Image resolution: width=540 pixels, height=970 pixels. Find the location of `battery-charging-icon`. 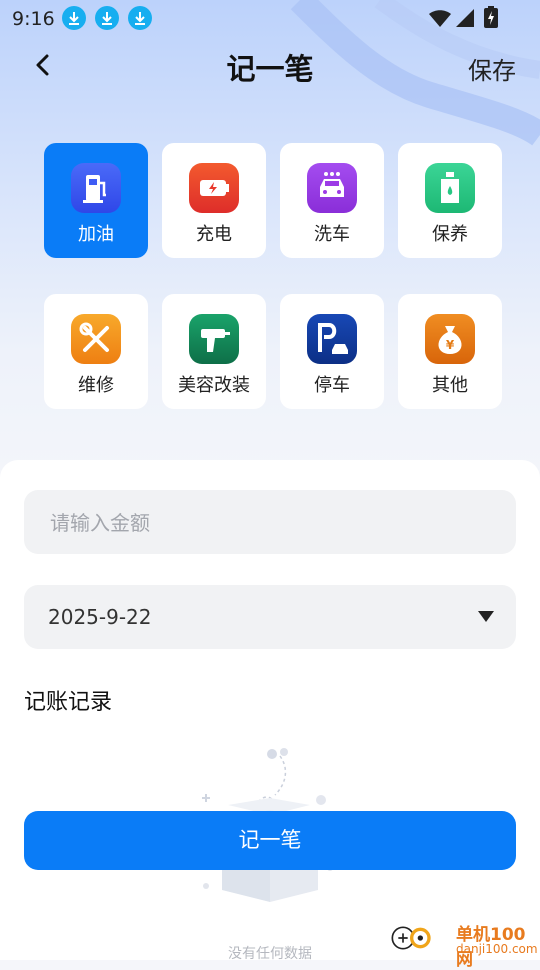

battery-charging-icon is located at coordinates (491, 19).